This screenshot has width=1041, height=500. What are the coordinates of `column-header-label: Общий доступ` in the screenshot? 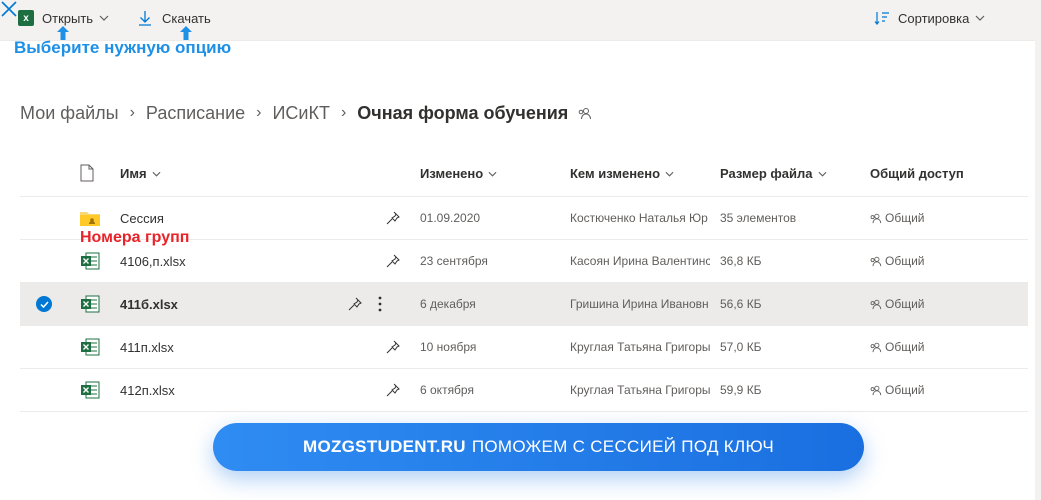 It's located at (917, 173).